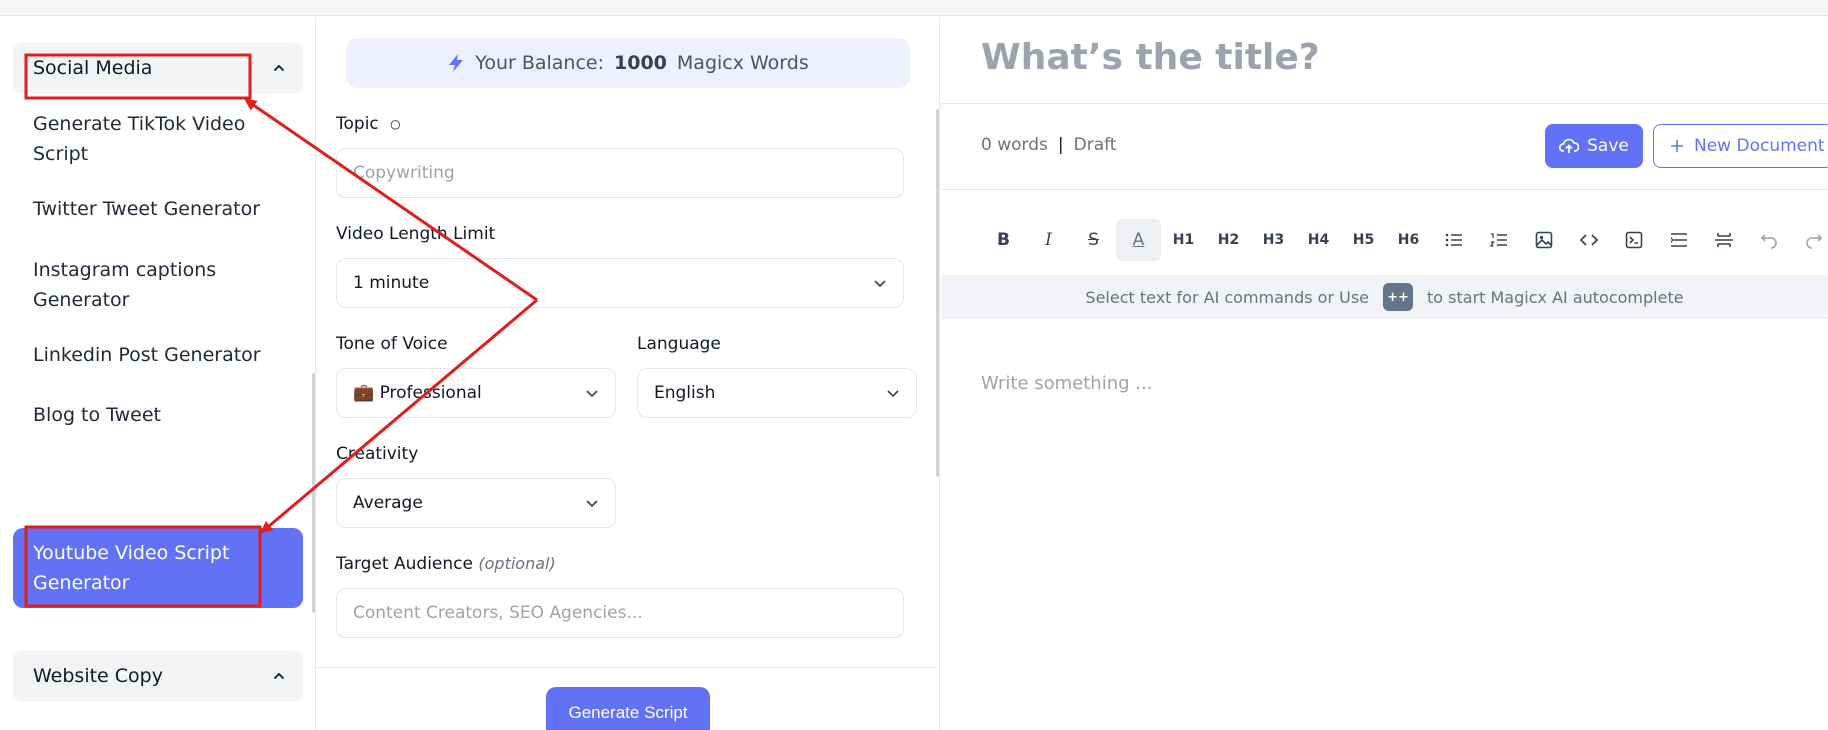 This screenshot has width=1828, height=730. Describe the element at coordinates (777, 393) in the screenshot. I see `language-select: English` at that location.